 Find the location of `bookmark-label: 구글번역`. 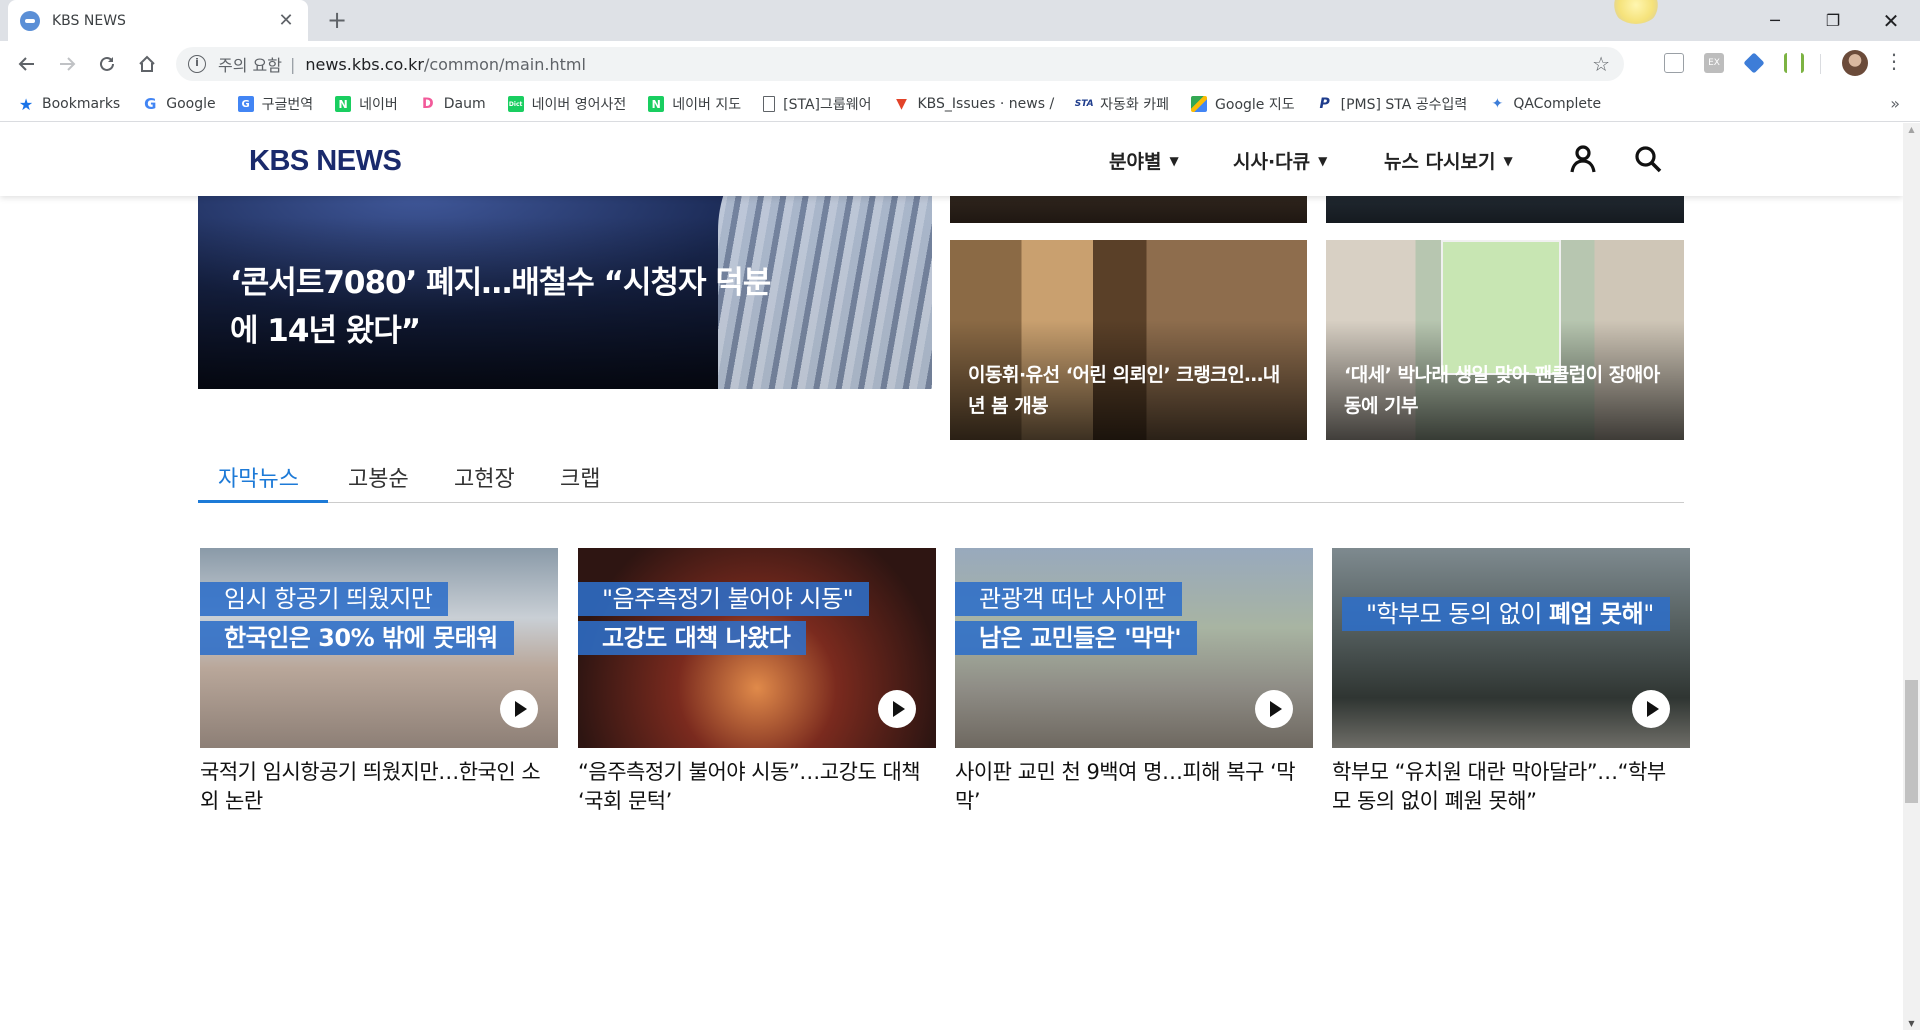

bookmark-label: 구글번역 is located at coordinates (287, 105).